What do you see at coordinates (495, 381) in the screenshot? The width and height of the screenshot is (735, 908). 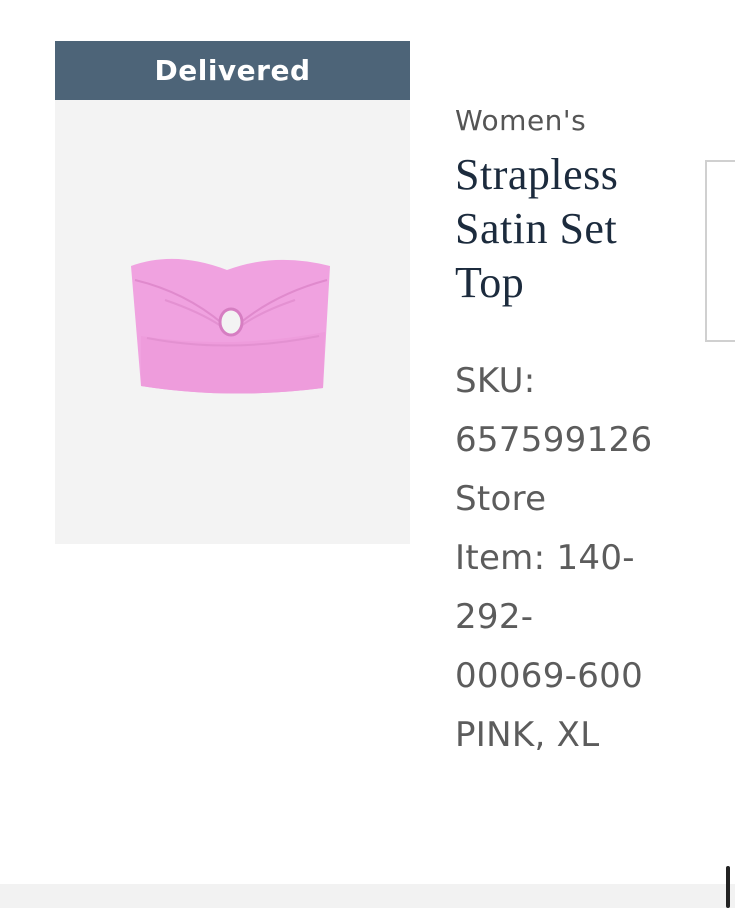 I see `sku-label: SKU:` at bounding box center [495, 381].